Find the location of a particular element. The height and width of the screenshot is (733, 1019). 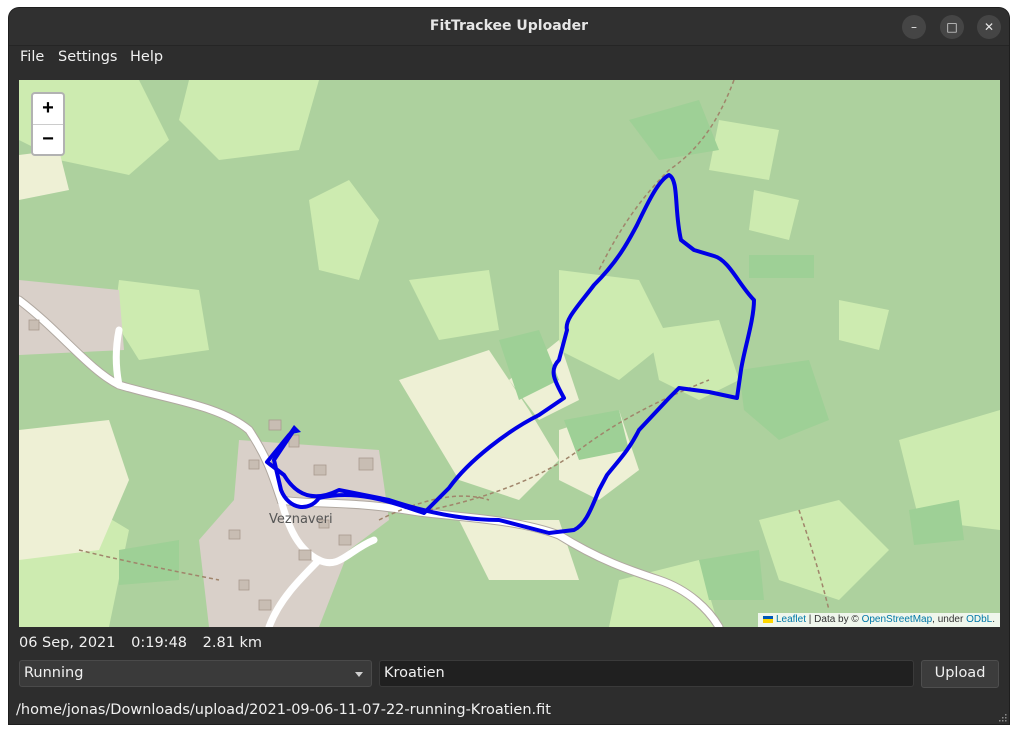

menu-file: File is located at coordinates (32, 57).